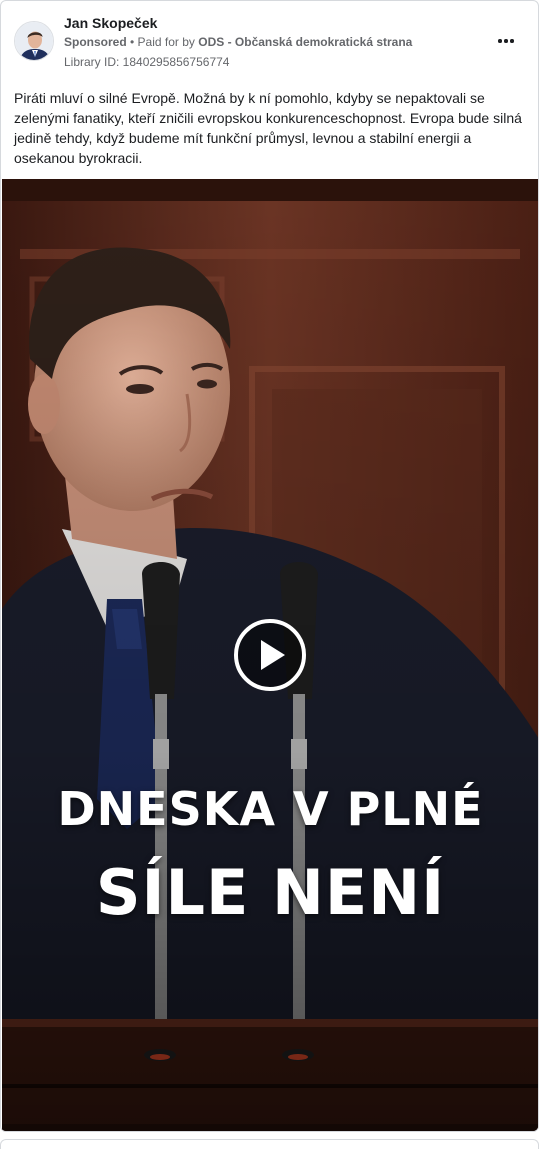 This screenshot has width=539, height=1149. I want to click on payer-name: ODS - Občanská demokratická strana, so click(305, 42).